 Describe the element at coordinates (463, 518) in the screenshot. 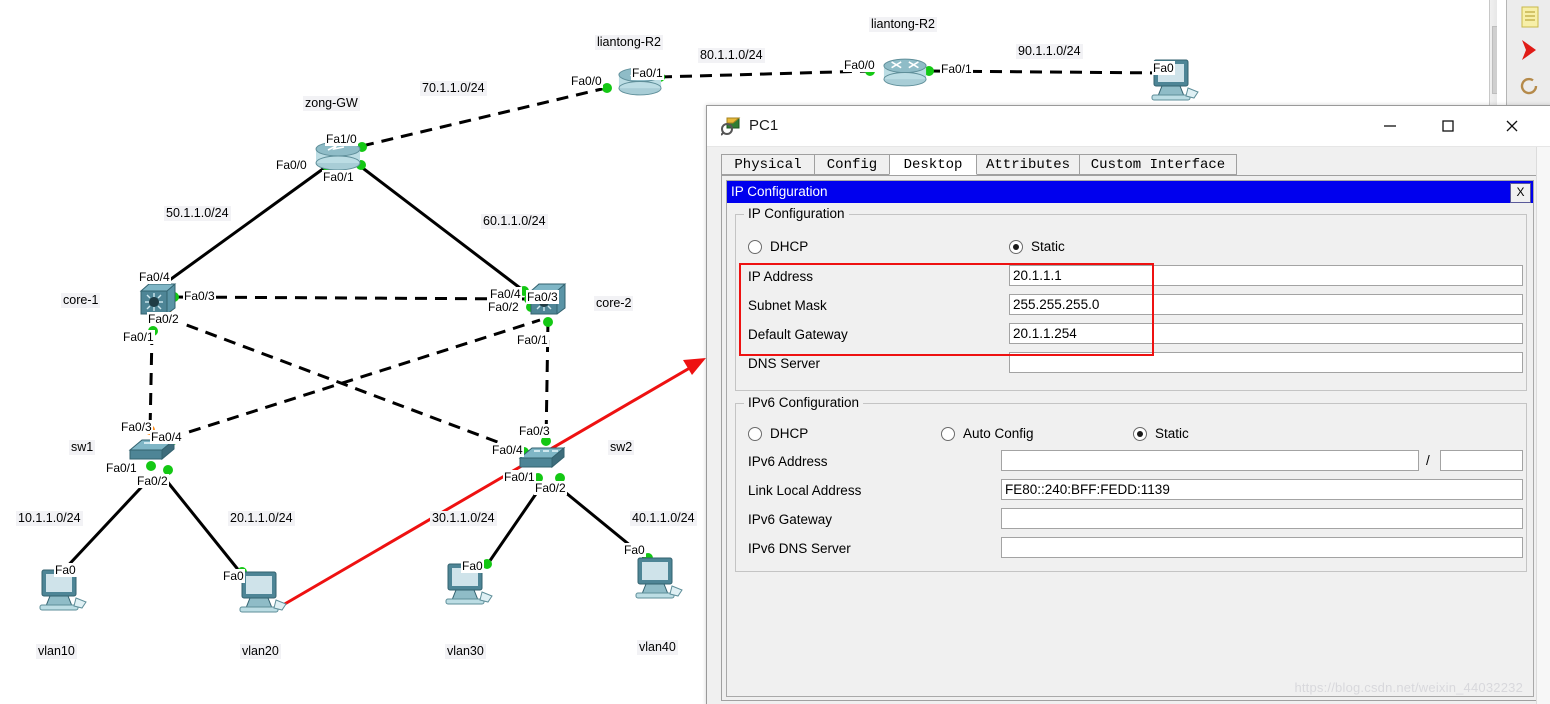

I see `network-label-7: 30.1.1.0/24` at that location.